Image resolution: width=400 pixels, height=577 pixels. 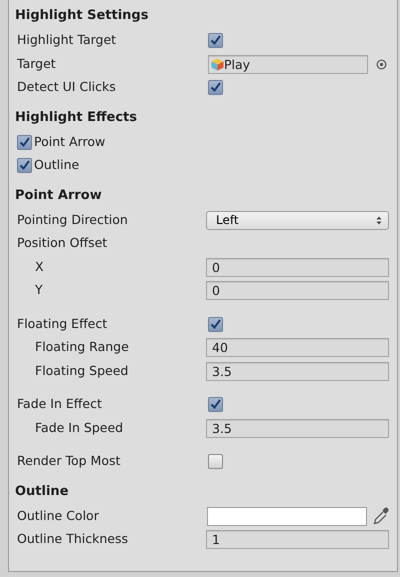 I want to click on dropdown: Left, so click(x=297, y=220).